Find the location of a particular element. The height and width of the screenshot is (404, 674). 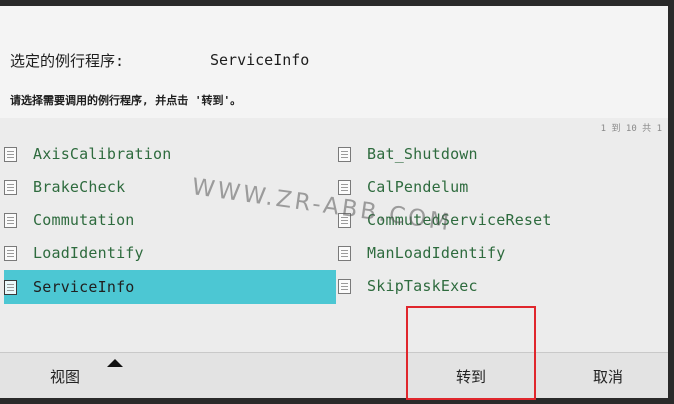

routine-item-calpendelum: CalPendelum is located at coordinates (498, 187).